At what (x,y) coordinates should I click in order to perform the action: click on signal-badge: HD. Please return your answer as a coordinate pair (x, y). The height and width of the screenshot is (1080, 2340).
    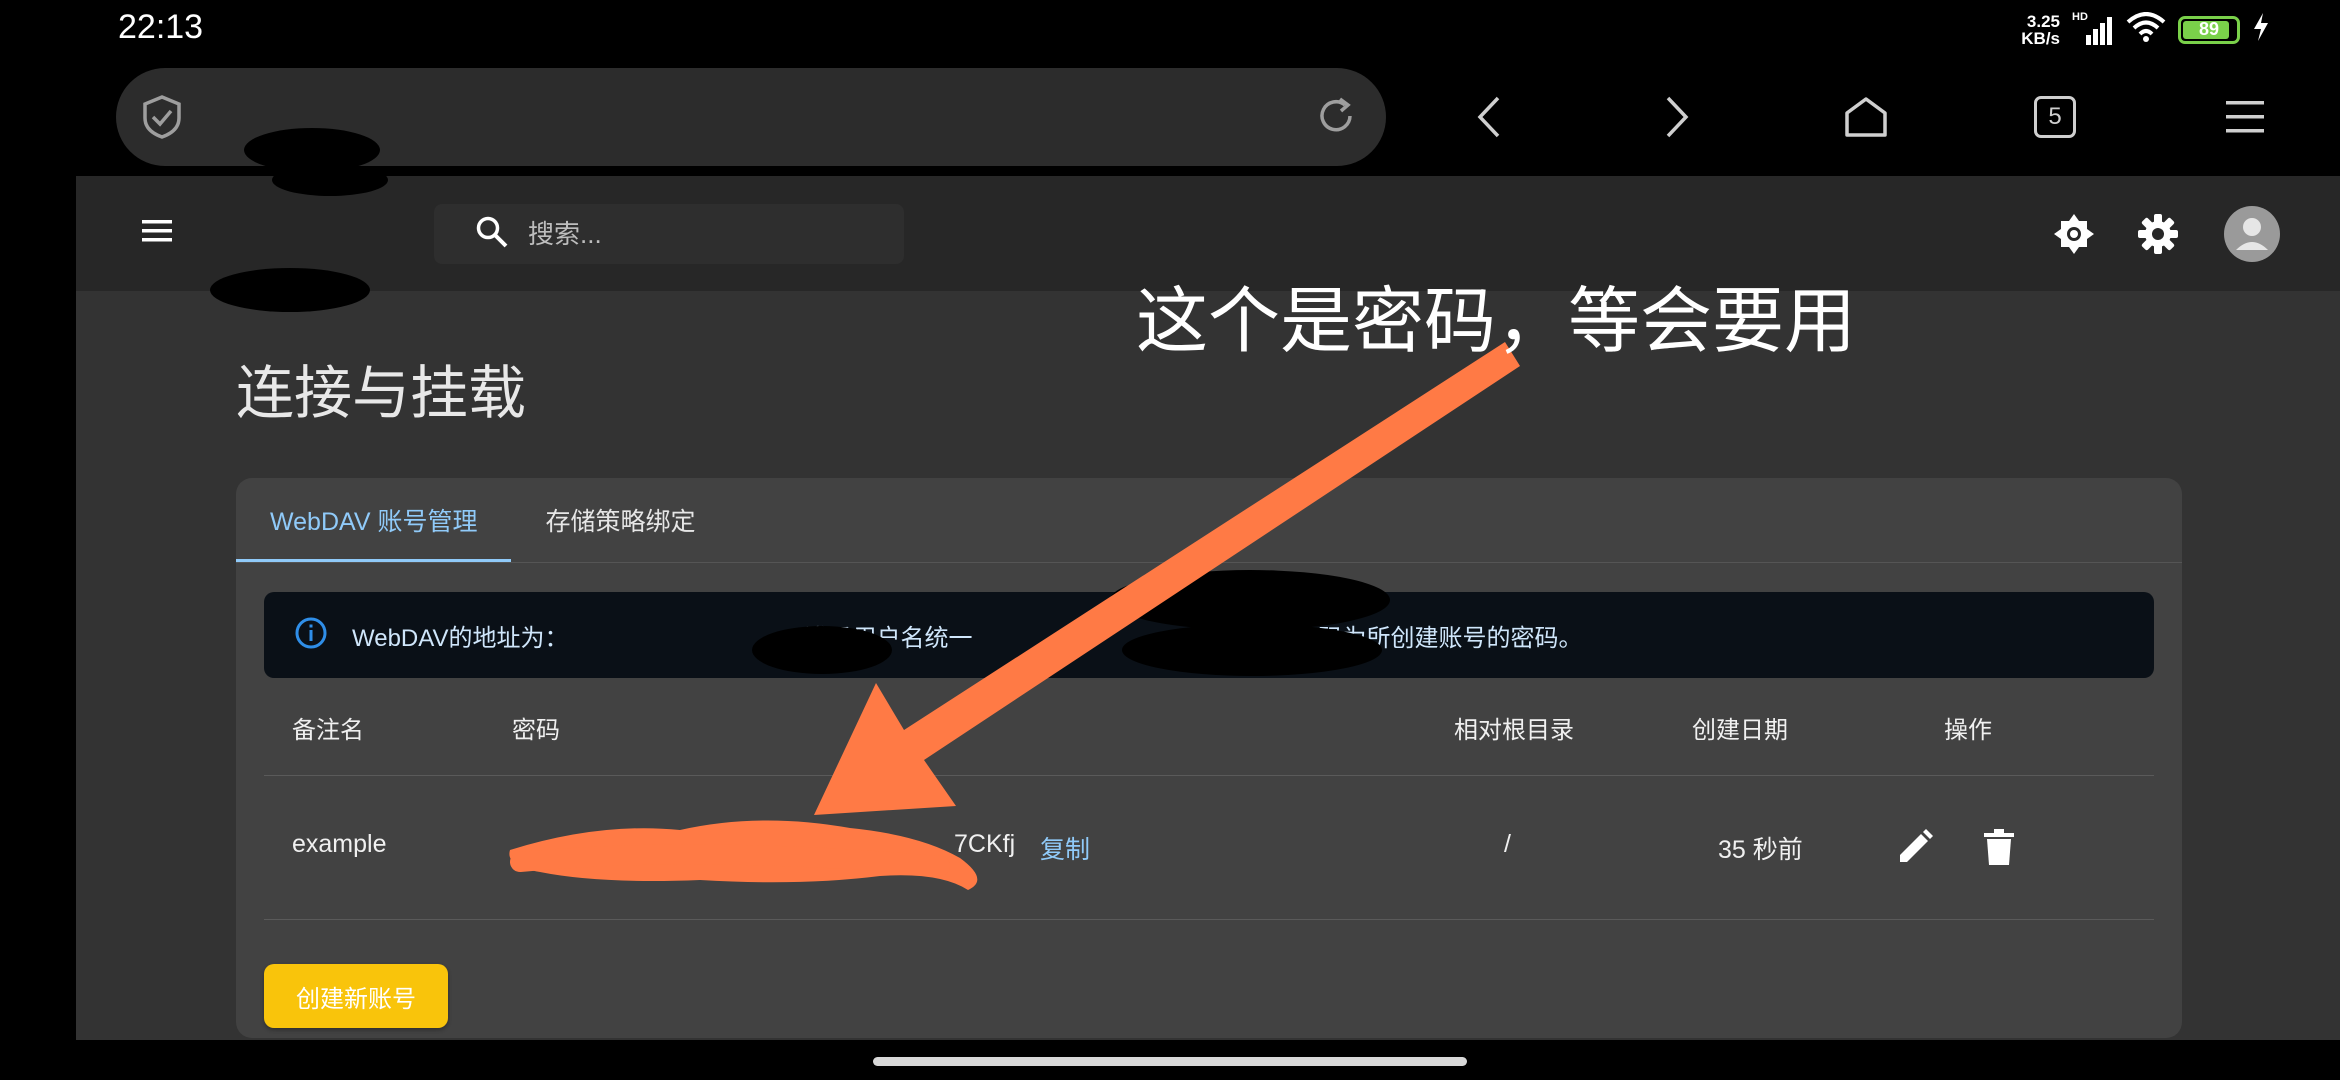
    Looking at the image, I should click on (2080, 16).